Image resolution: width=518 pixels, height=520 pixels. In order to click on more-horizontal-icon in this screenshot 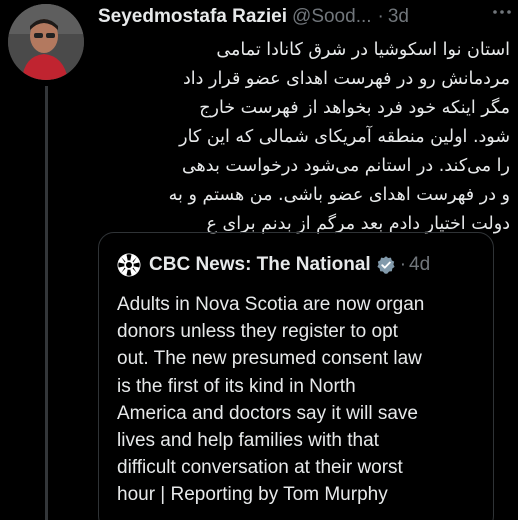, I will do `click(502, 12)`.